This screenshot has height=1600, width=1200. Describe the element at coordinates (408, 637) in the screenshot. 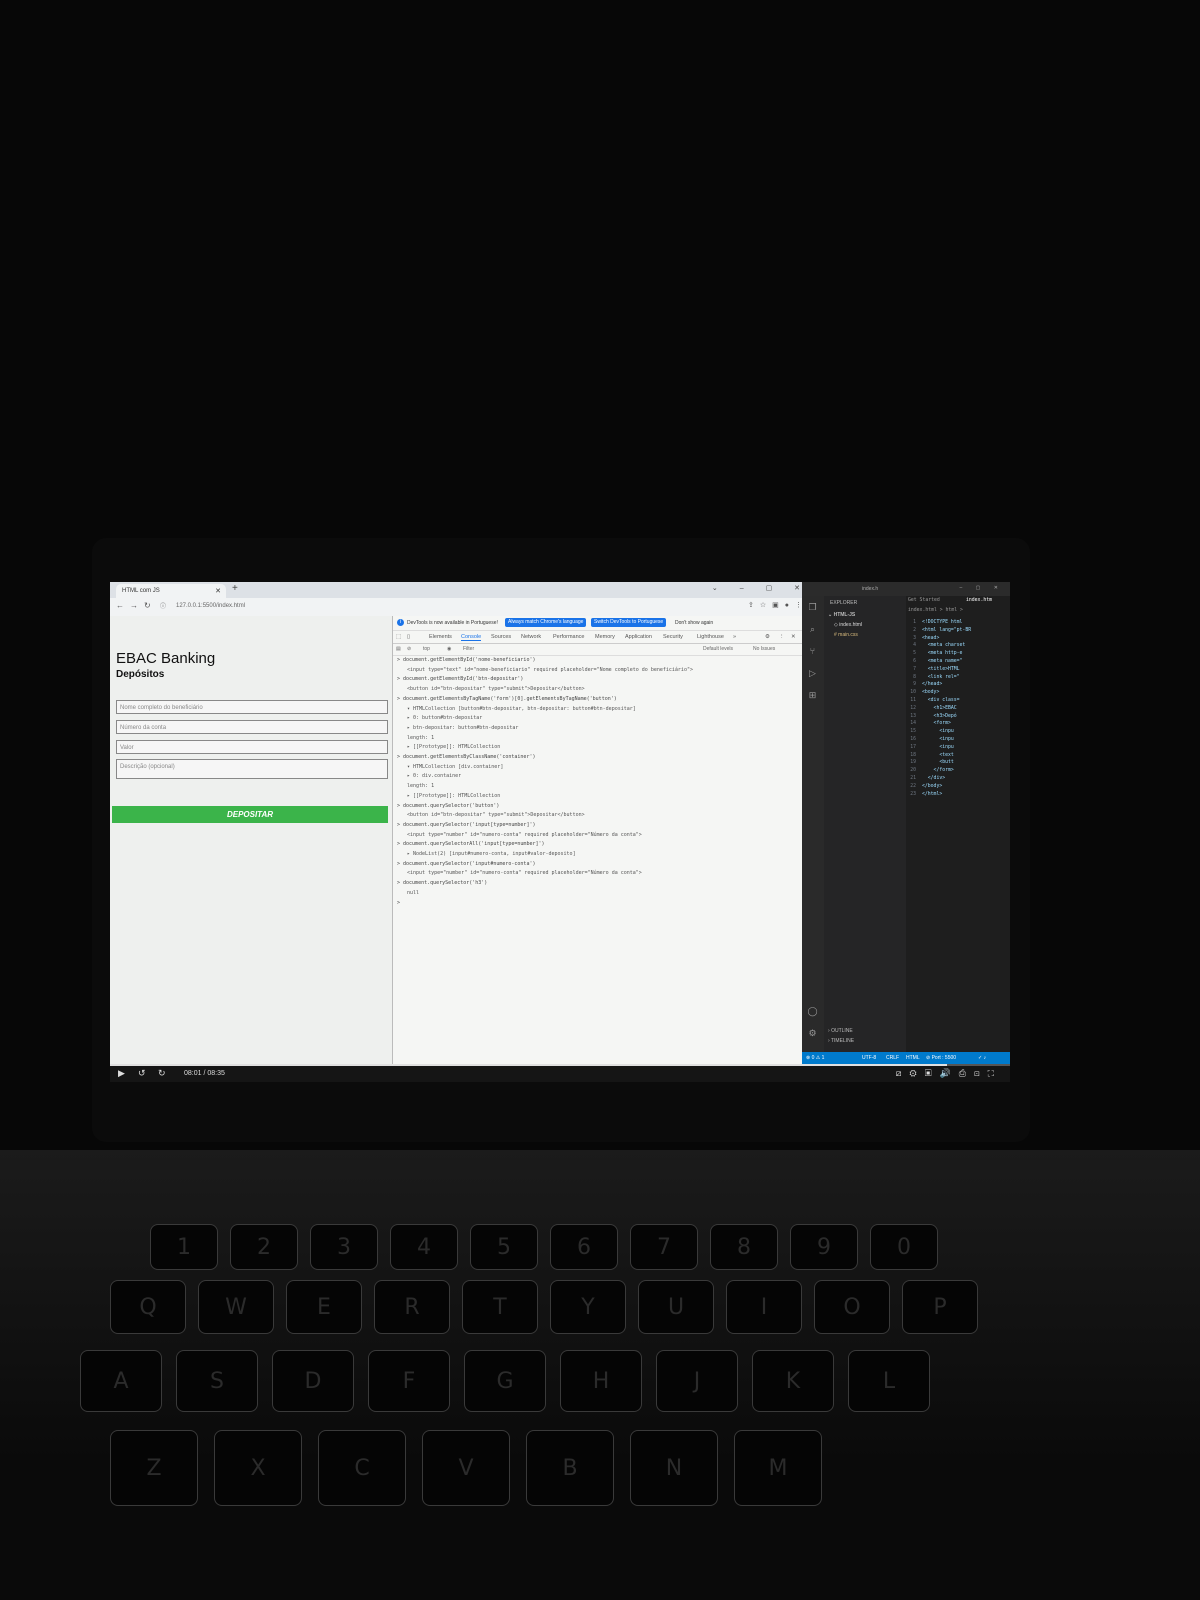

I see `device-toggle-icon: ▯` at that location.